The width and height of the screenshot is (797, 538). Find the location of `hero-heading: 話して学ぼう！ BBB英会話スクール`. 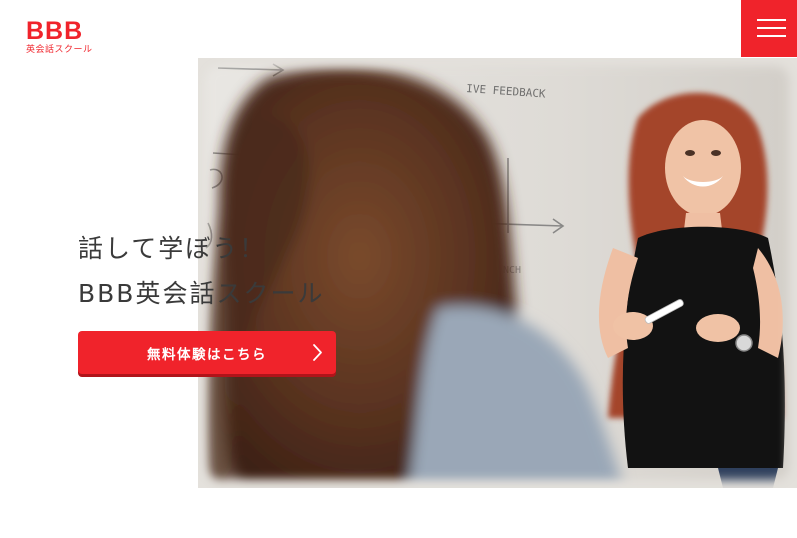

hero-heading: 話して学ぼう！ BBB英会話スクール is located at coordinates (201, 271).